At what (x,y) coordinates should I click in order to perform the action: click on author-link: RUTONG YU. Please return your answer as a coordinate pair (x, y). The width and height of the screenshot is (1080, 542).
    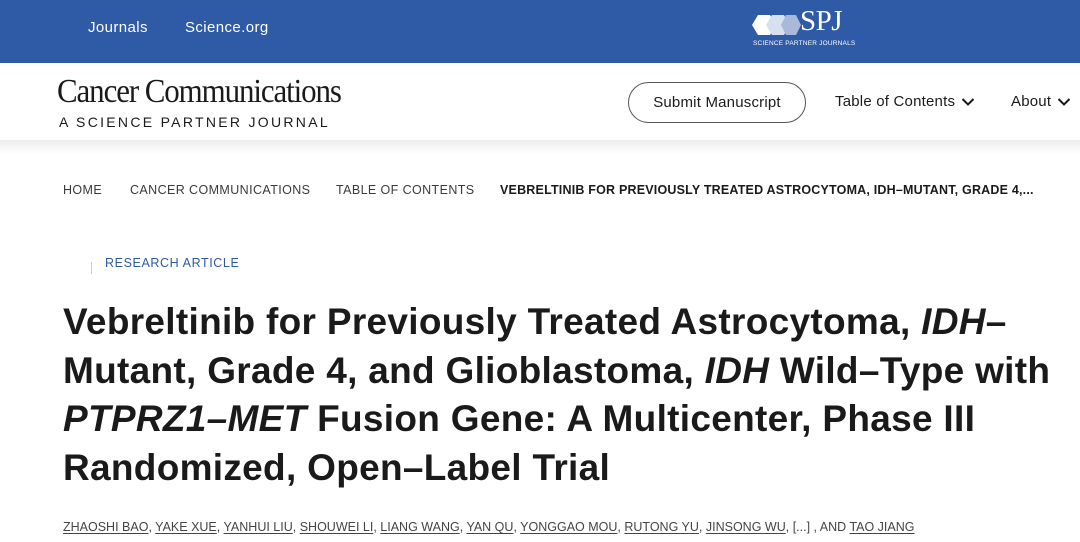
    Looking at the image, I should click on (661, 527).